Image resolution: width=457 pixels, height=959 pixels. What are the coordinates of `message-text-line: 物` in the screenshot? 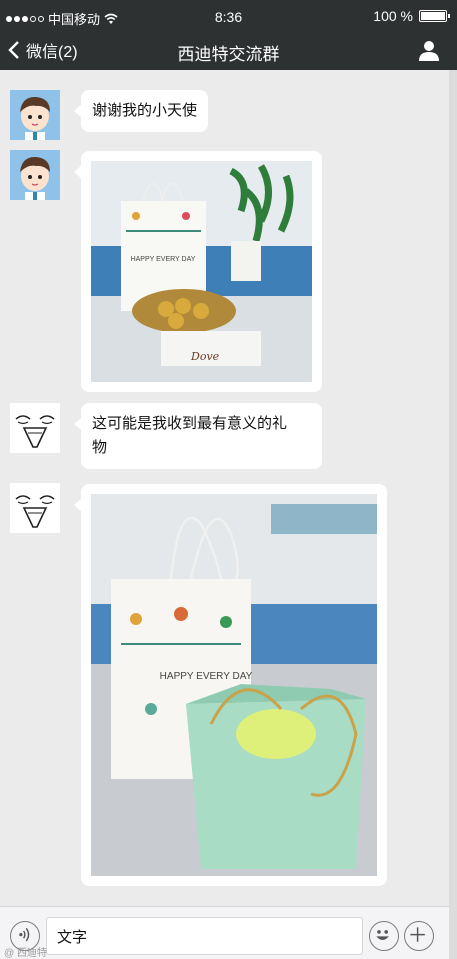 It's located at (100, 447).